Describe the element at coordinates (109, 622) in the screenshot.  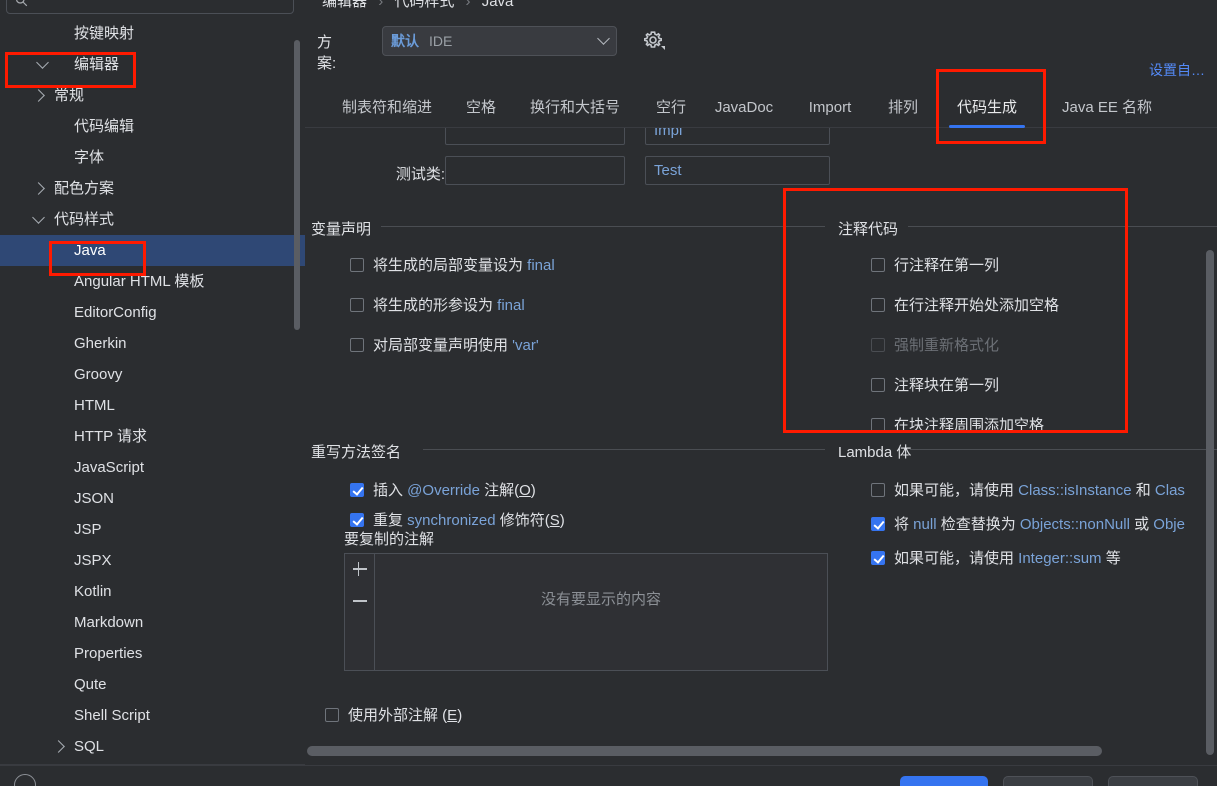
I see `sidebar-item-label: Markdown` at that location.